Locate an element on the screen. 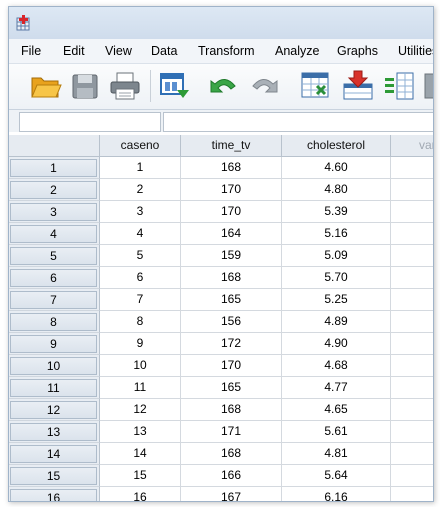  cell-cholesterol: 4.77 is located at coordinates (336, 388).